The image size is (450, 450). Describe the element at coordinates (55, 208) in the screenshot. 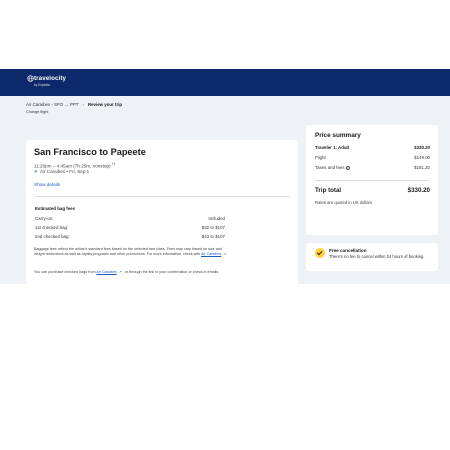

I see `bag-fees-title: Estimated bag fees` at that location.